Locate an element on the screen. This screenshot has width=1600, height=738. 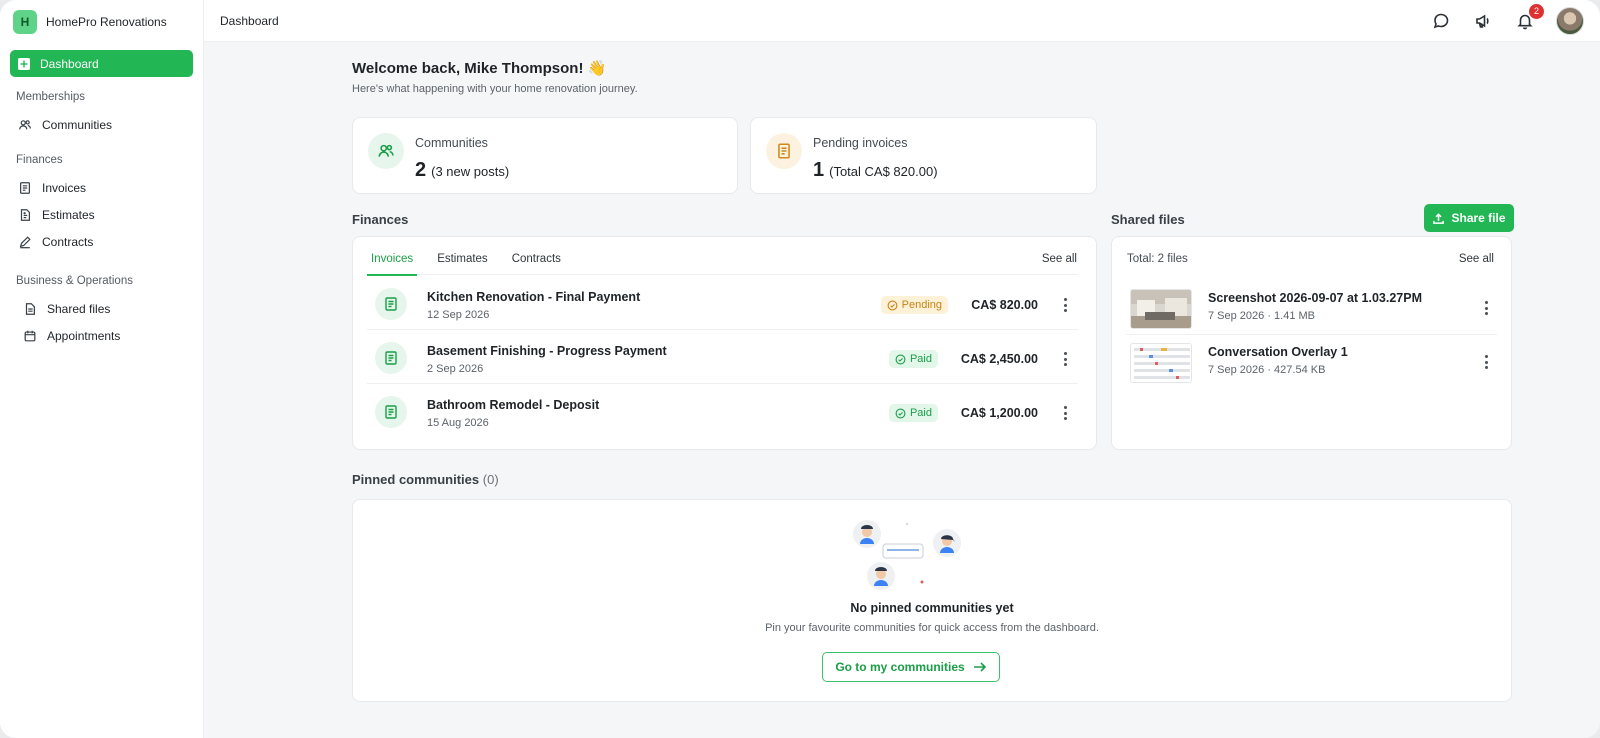
receipt-icon is located at coordinates (784, 151).